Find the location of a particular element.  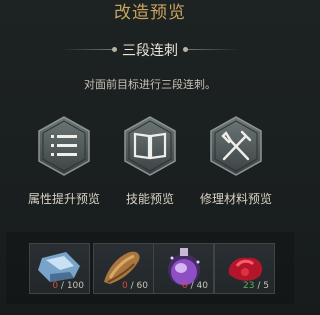

repair-material-preview-button: 修理材料预览 is located at coordinates (236, 166).